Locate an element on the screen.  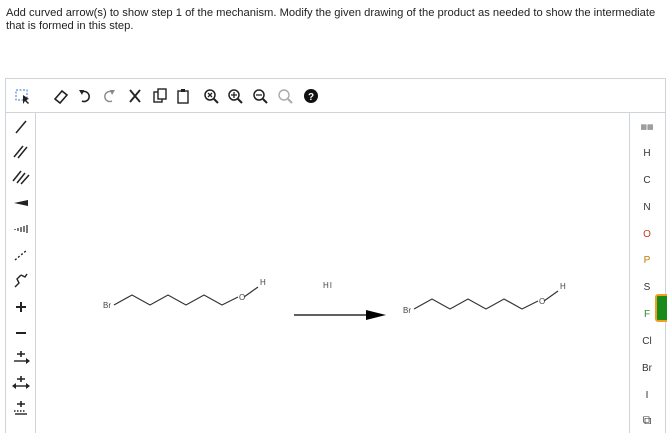
element-button-p: P is located at coordinates (647, 261).